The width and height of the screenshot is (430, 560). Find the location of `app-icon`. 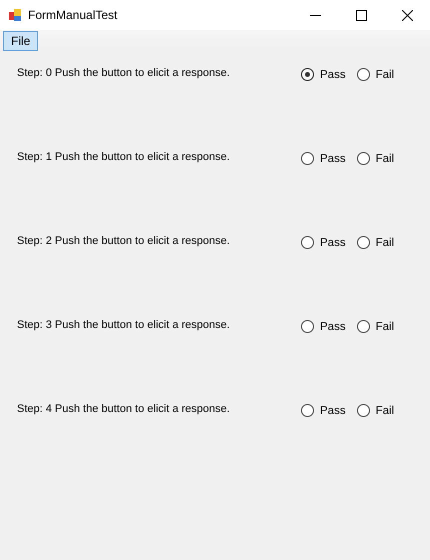

app-icon is located at coordinates (15, 15).